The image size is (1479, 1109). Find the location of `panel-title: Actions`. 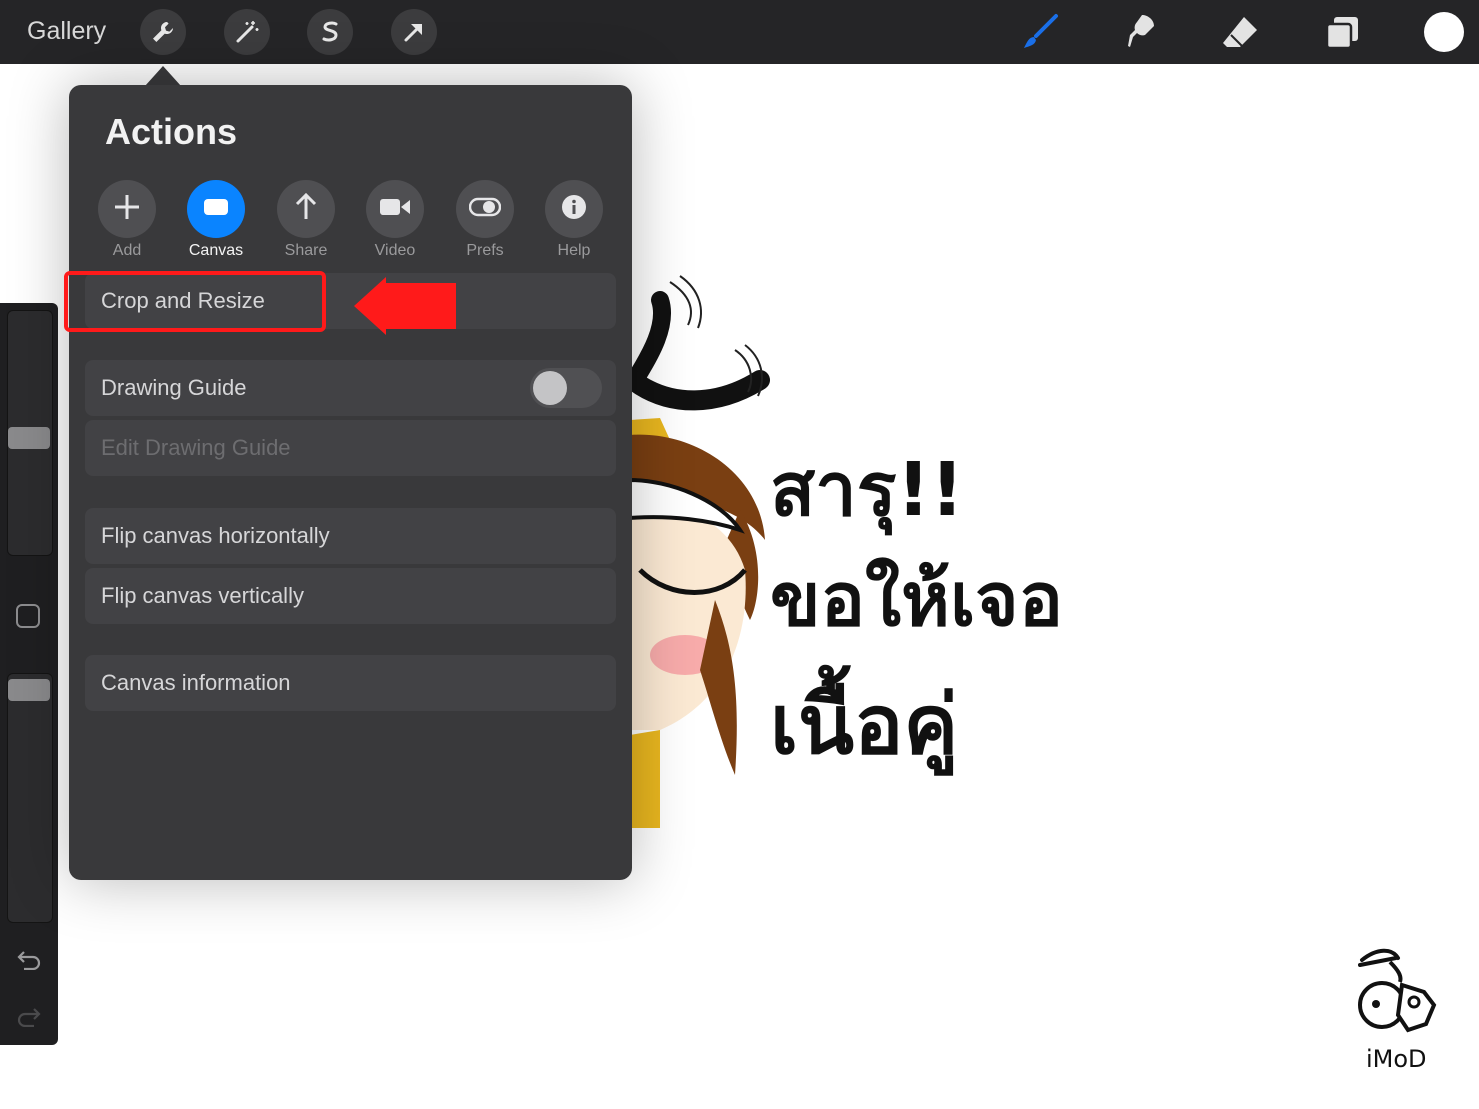

panel-title: Actions is located at coordinates (171, 131).